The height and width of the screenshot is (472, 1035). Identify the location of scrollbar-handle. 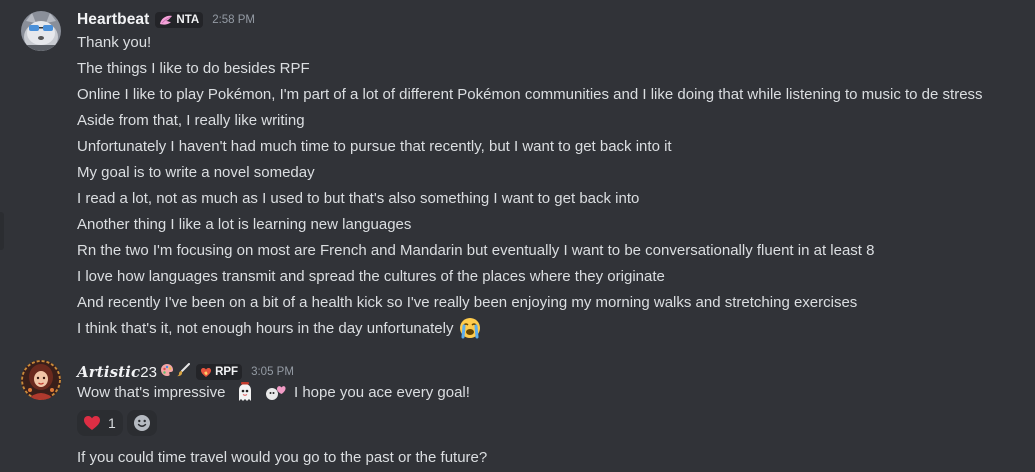
(2, 231).